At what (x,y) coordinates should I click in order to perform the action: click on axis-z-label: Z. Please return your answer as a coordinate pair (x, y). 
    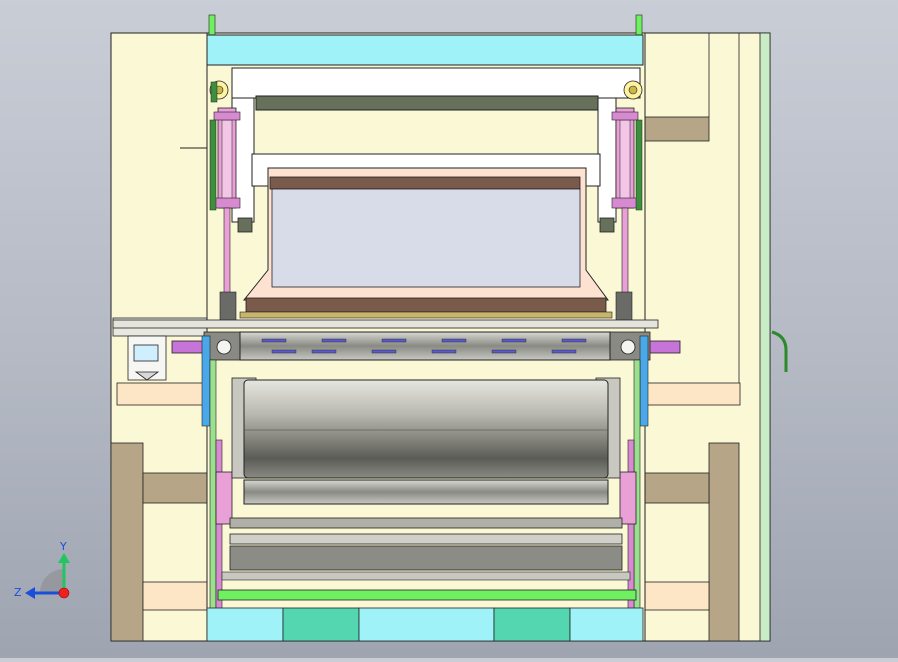
    Looking at the image, I should click on (18, 592).